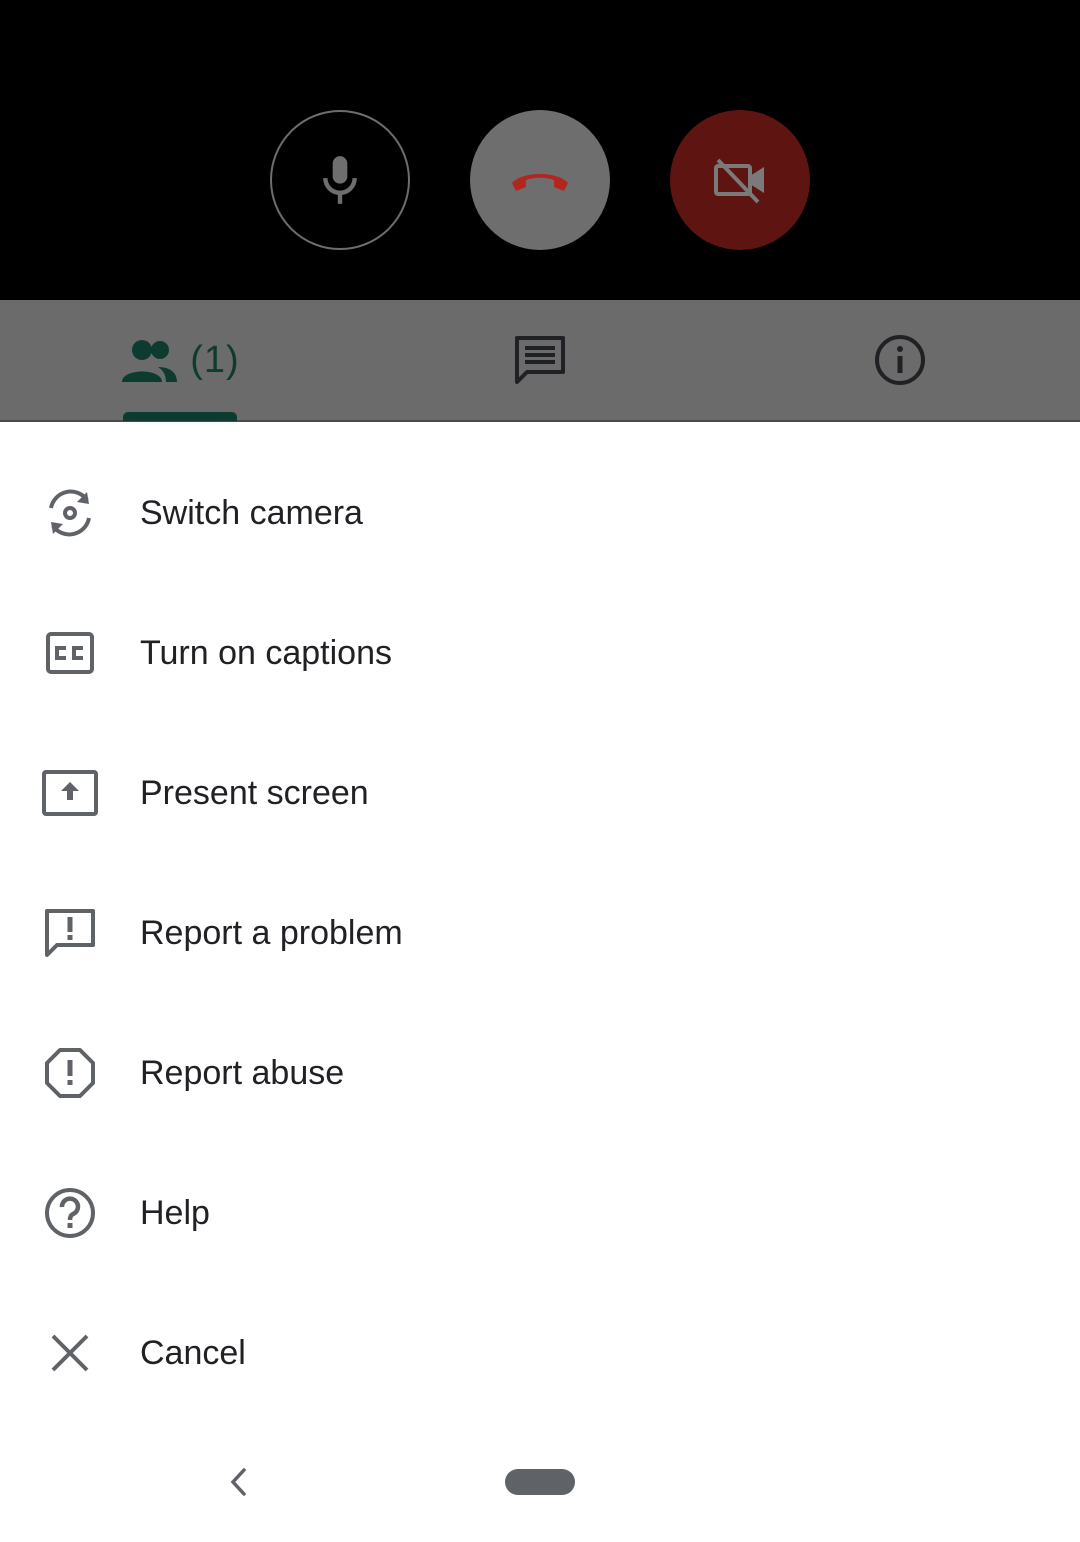 This screenshot has height=1542, width=1080. I want to click on switch-camera-icon, so click(70, 513).